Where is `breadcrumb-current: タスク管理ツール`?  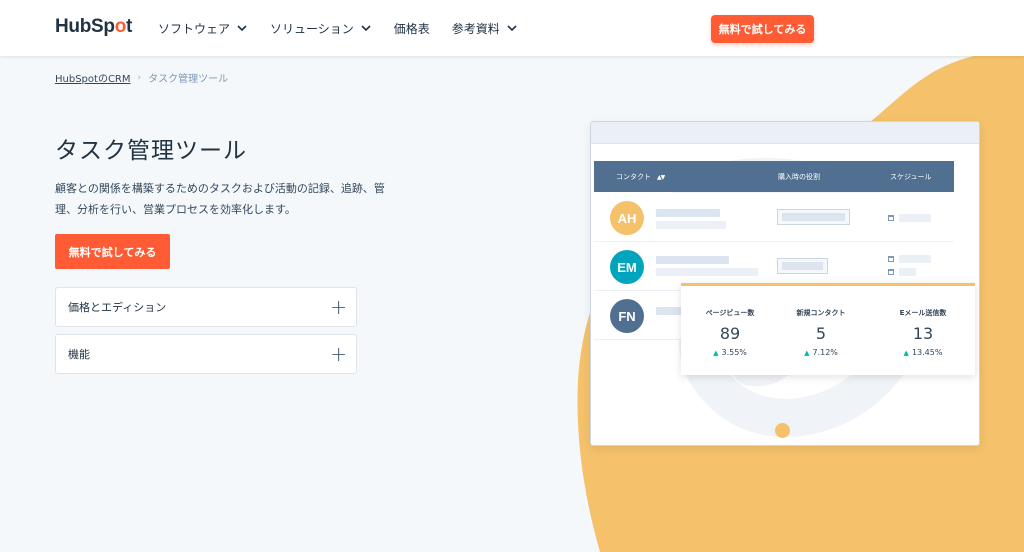 breadcrumb-current: タスク管理ツール is located at coordinates (188, 79).